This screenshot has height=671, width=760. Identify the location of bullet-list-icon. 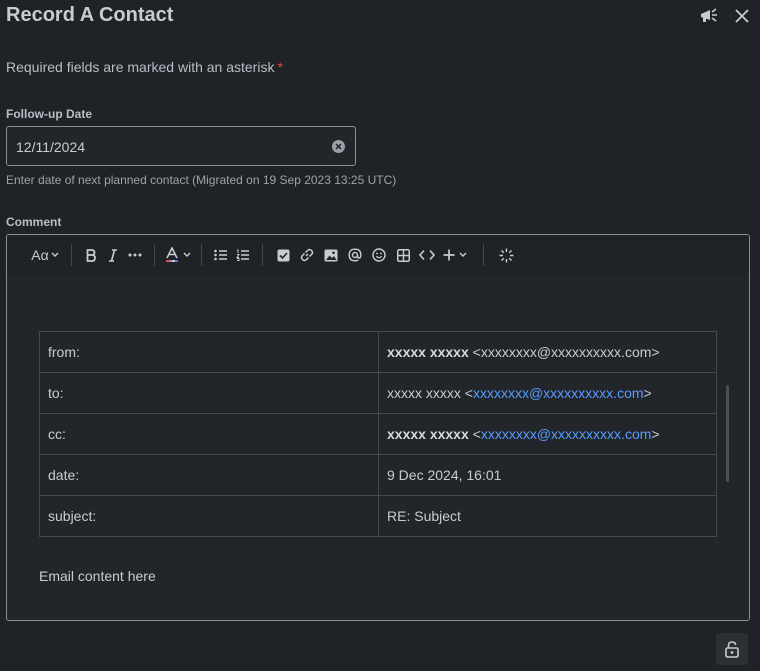
(221, 255).